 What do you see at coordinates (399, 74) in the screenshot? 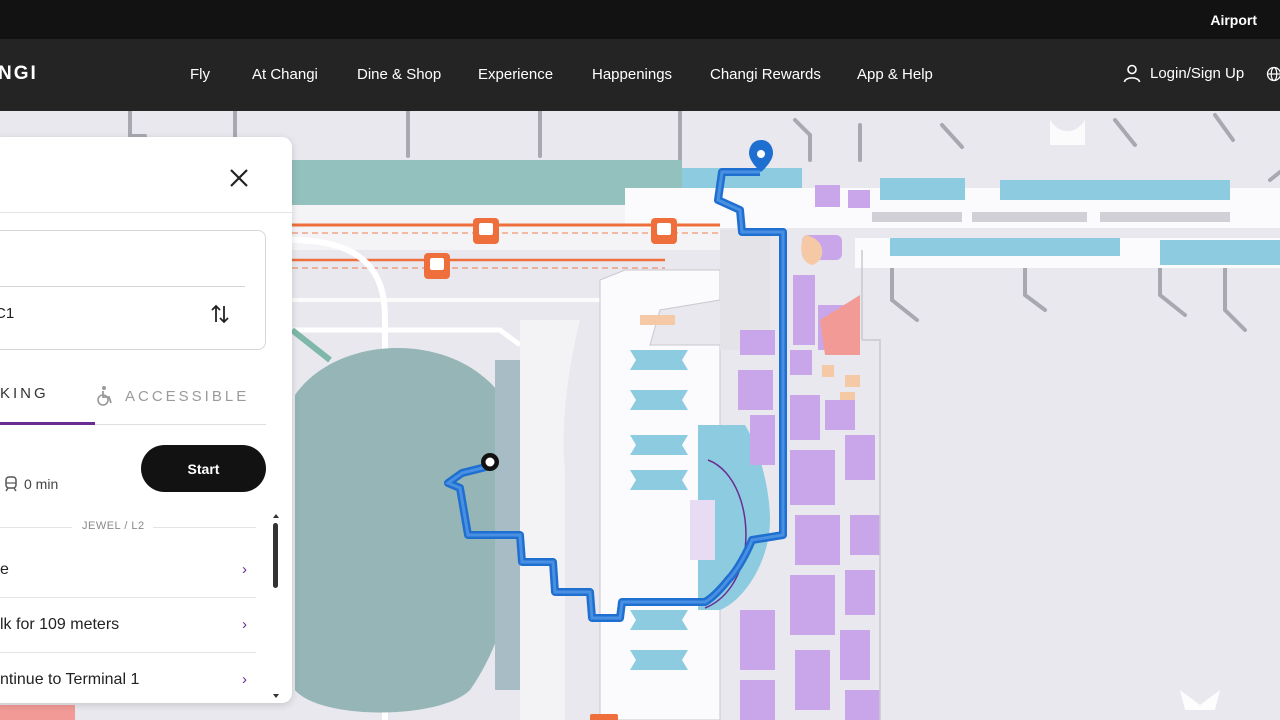
I see `nav-dine-shop: Dine & Shop` at bounding box center [399, 74].